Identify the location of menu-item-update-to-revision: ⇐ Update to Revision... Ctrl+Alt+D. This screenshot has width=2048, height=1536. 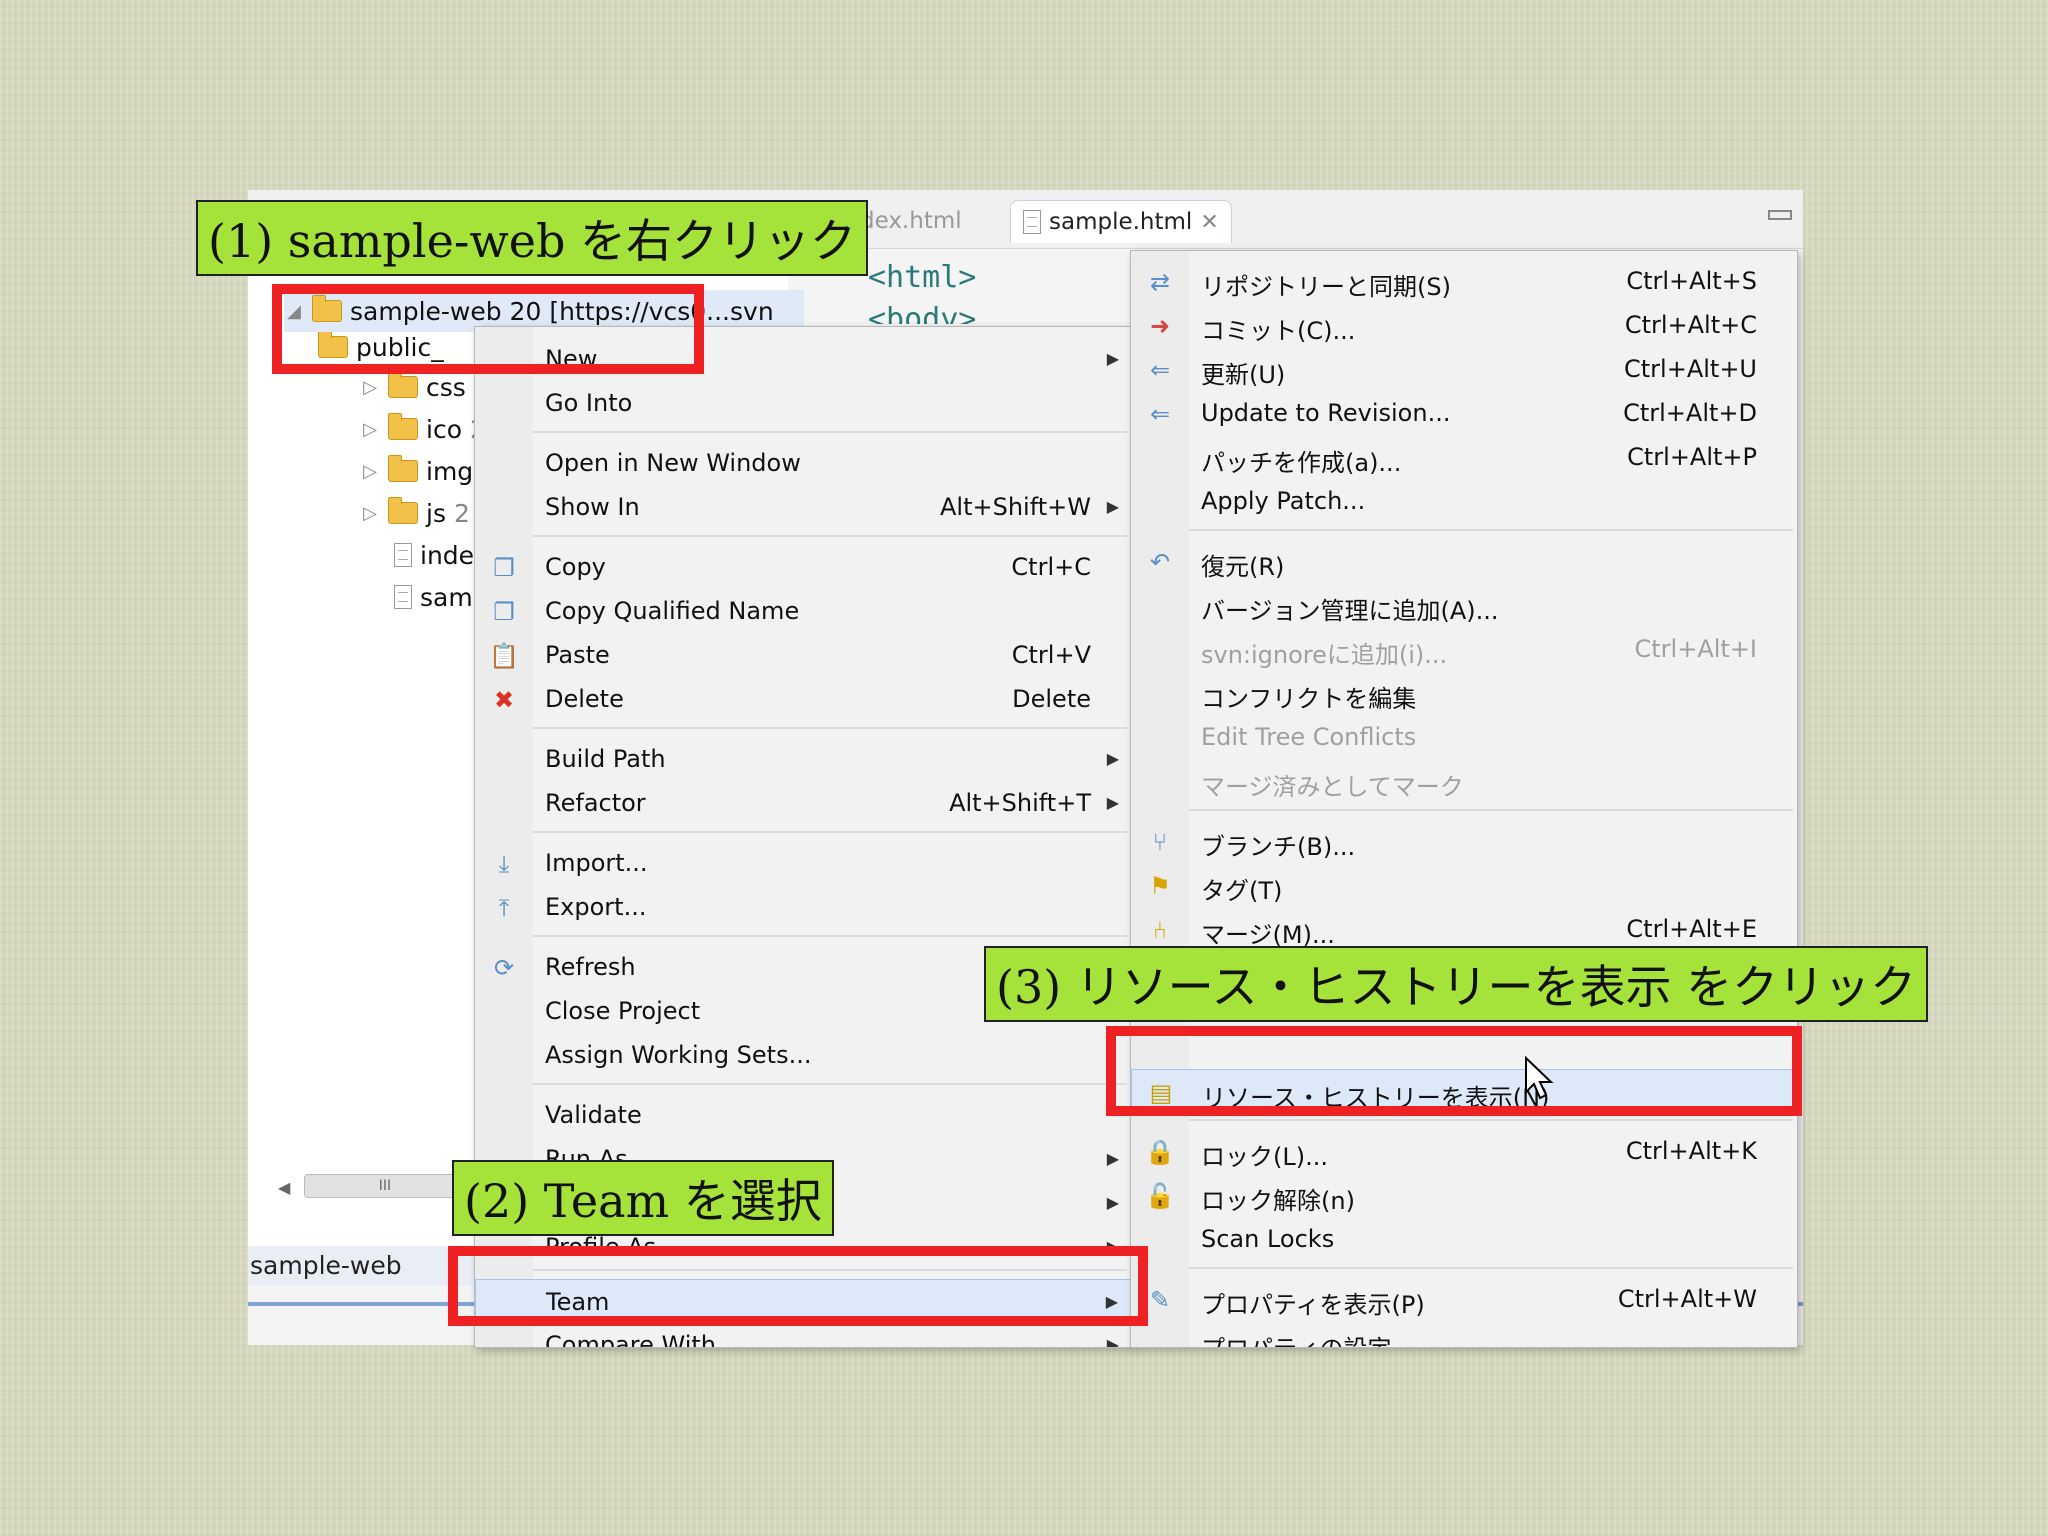
(1464, 413).